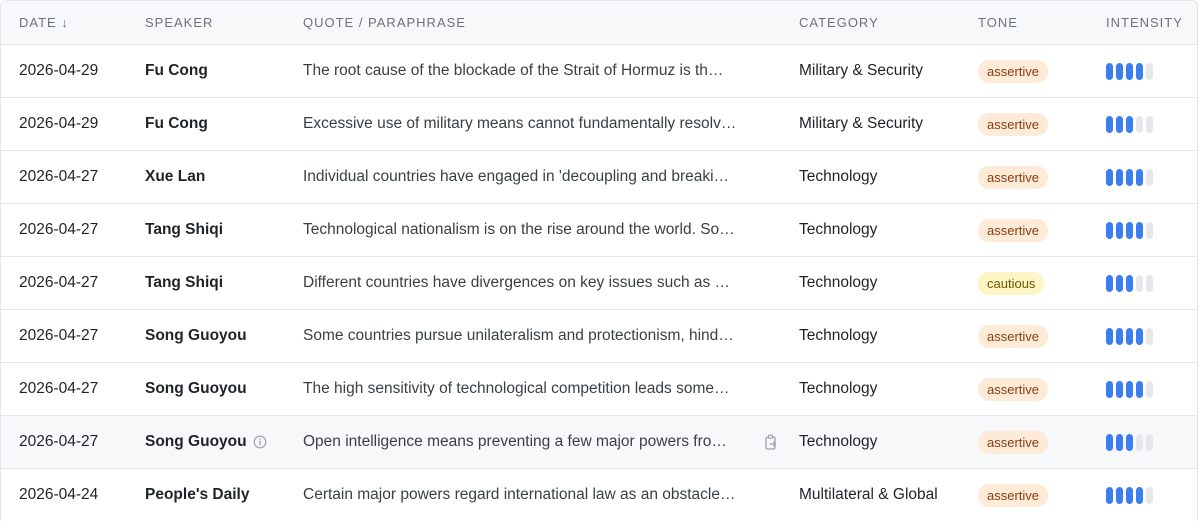 The width and height of the screenshot is (1200, 521). I want to click on column-header-intensity: INTENSITY, so click(1151, 22).